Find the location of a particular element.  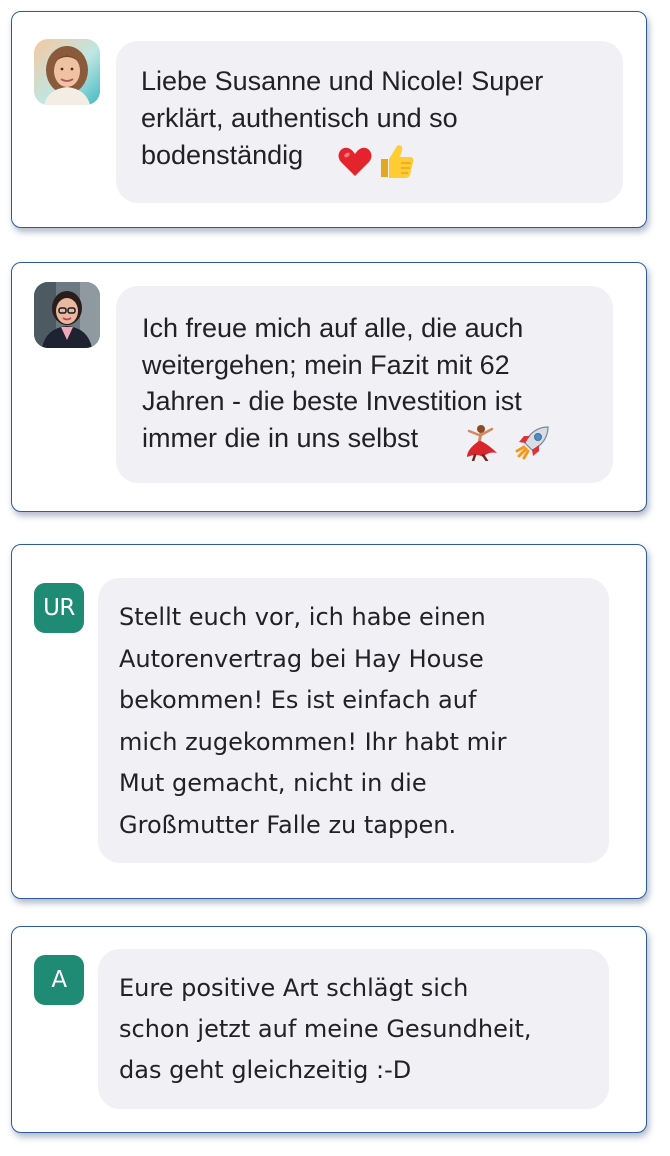

user-avatar: UR is located at coordinates (59, 608).